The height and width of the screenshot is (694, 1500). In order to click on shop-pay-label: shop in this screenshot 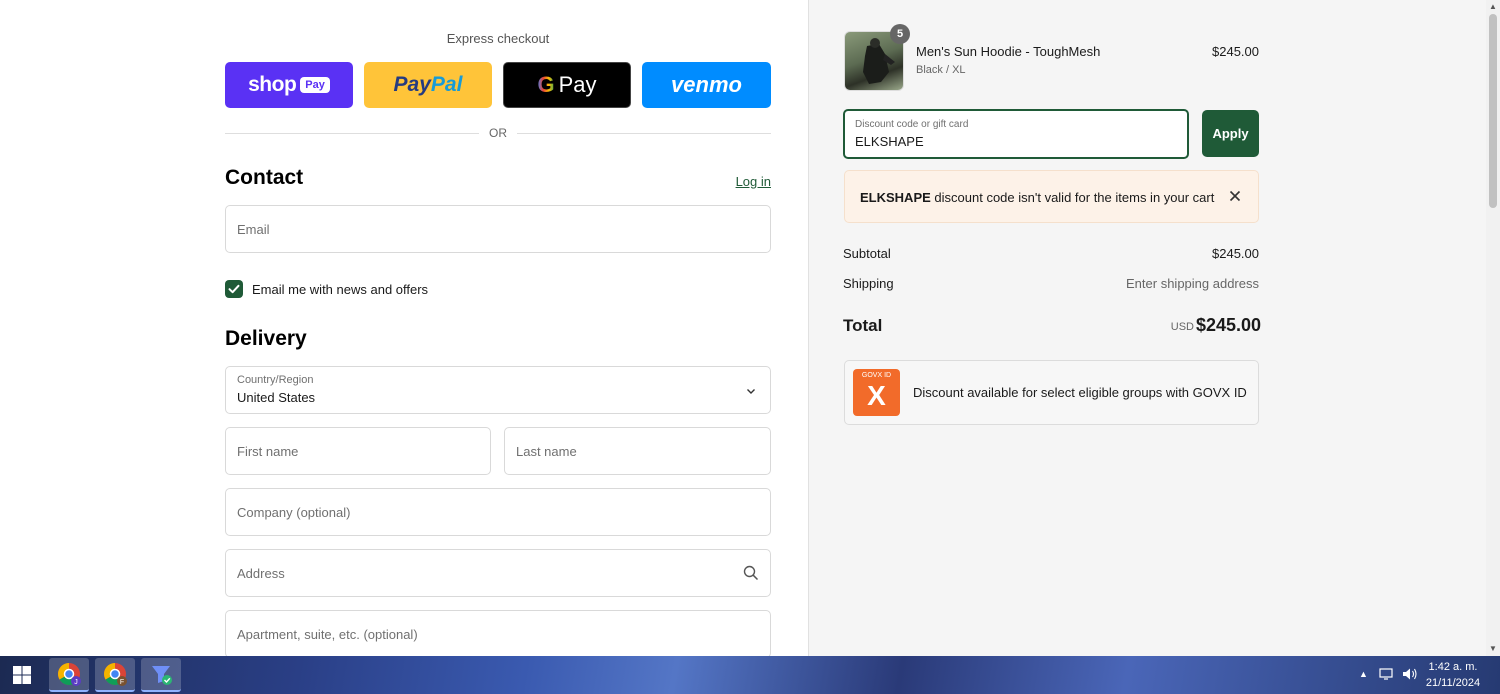, I will do `click(272, 84)`.